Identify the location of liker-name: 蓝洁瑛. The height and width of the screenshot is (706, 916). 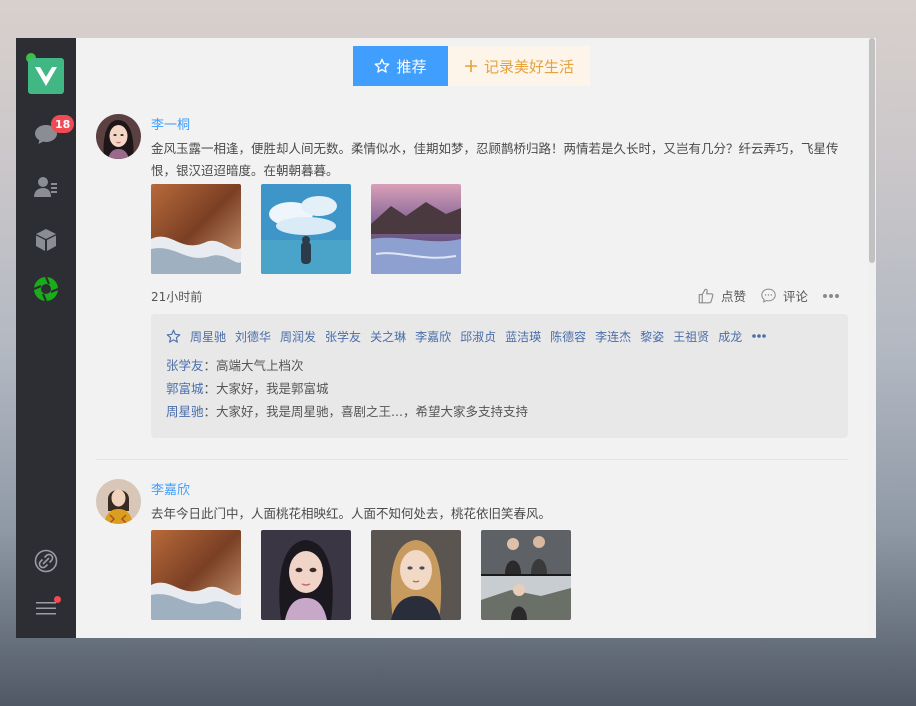
(523, 336).